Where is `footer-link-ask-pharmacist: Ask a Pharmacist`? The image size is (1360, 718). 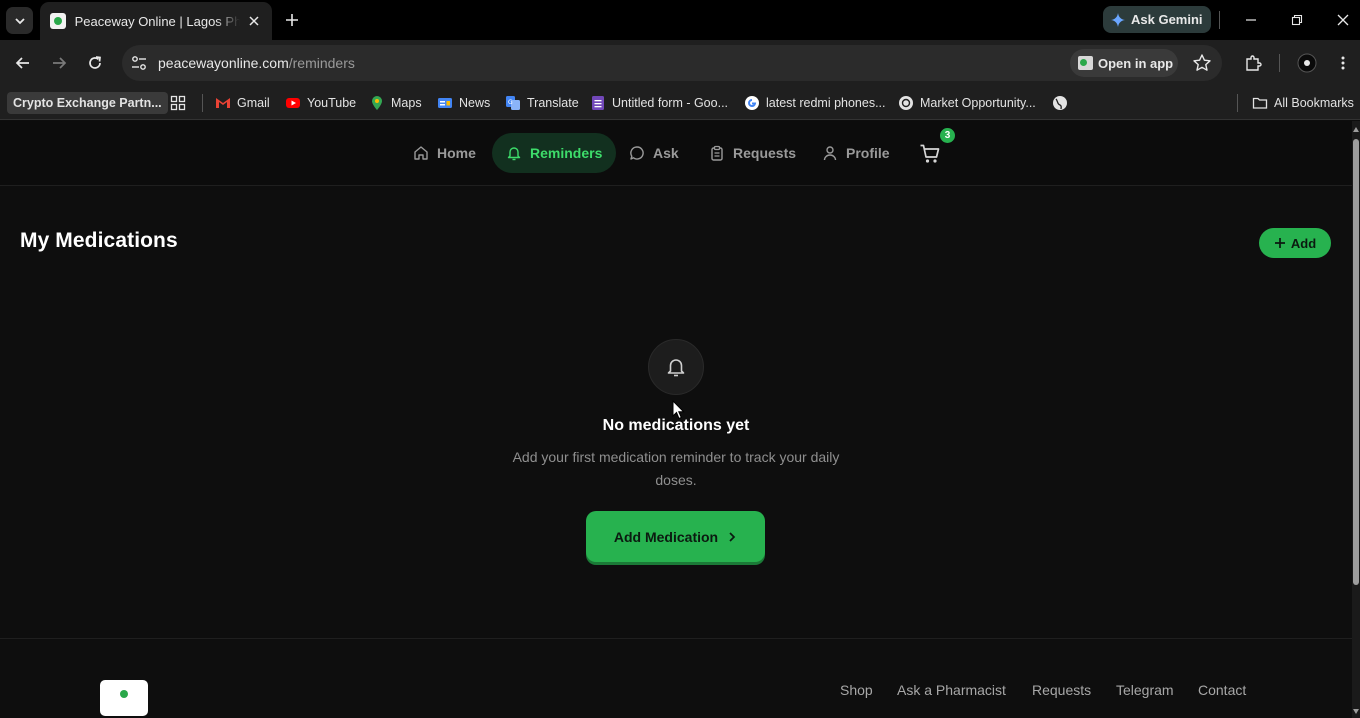 footer-link-ask-pharmacist: Ask a Pharmacist is located at coordinates (951, 690).